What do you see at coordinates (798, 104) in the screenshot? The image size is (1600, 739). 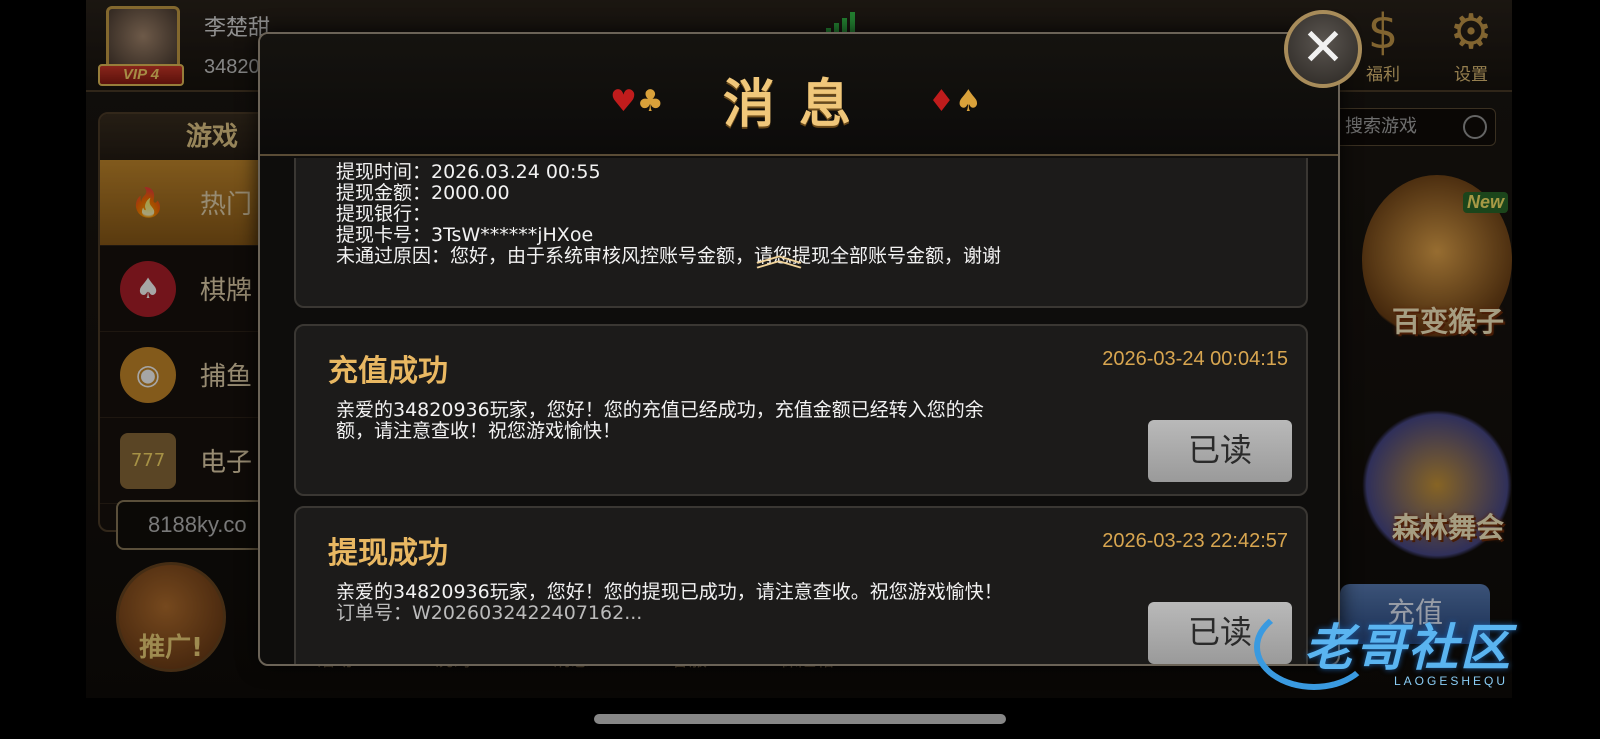 I see `dialog-title: 消息` at bounding box center [798, 104].